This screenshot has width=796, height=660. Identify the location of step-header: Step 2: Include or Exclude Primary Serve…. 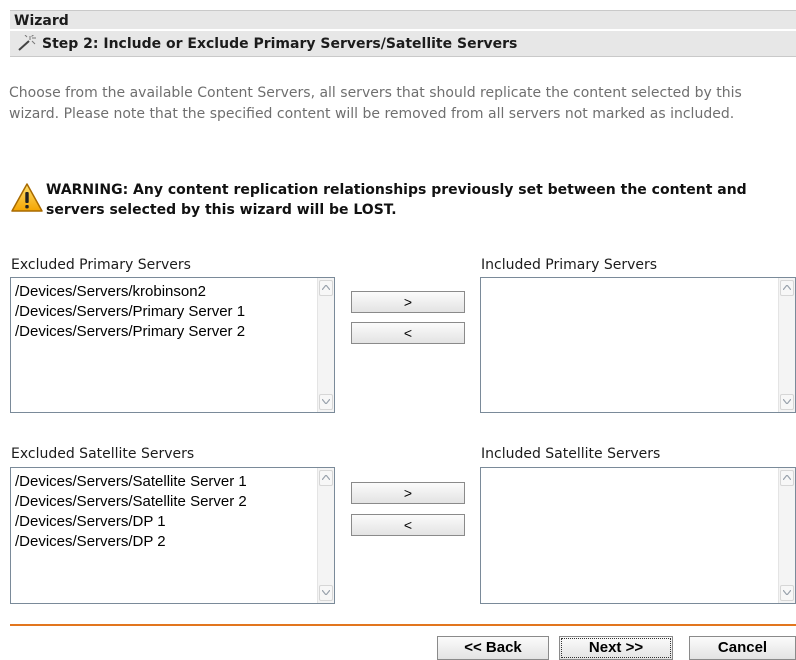
(403, 44).